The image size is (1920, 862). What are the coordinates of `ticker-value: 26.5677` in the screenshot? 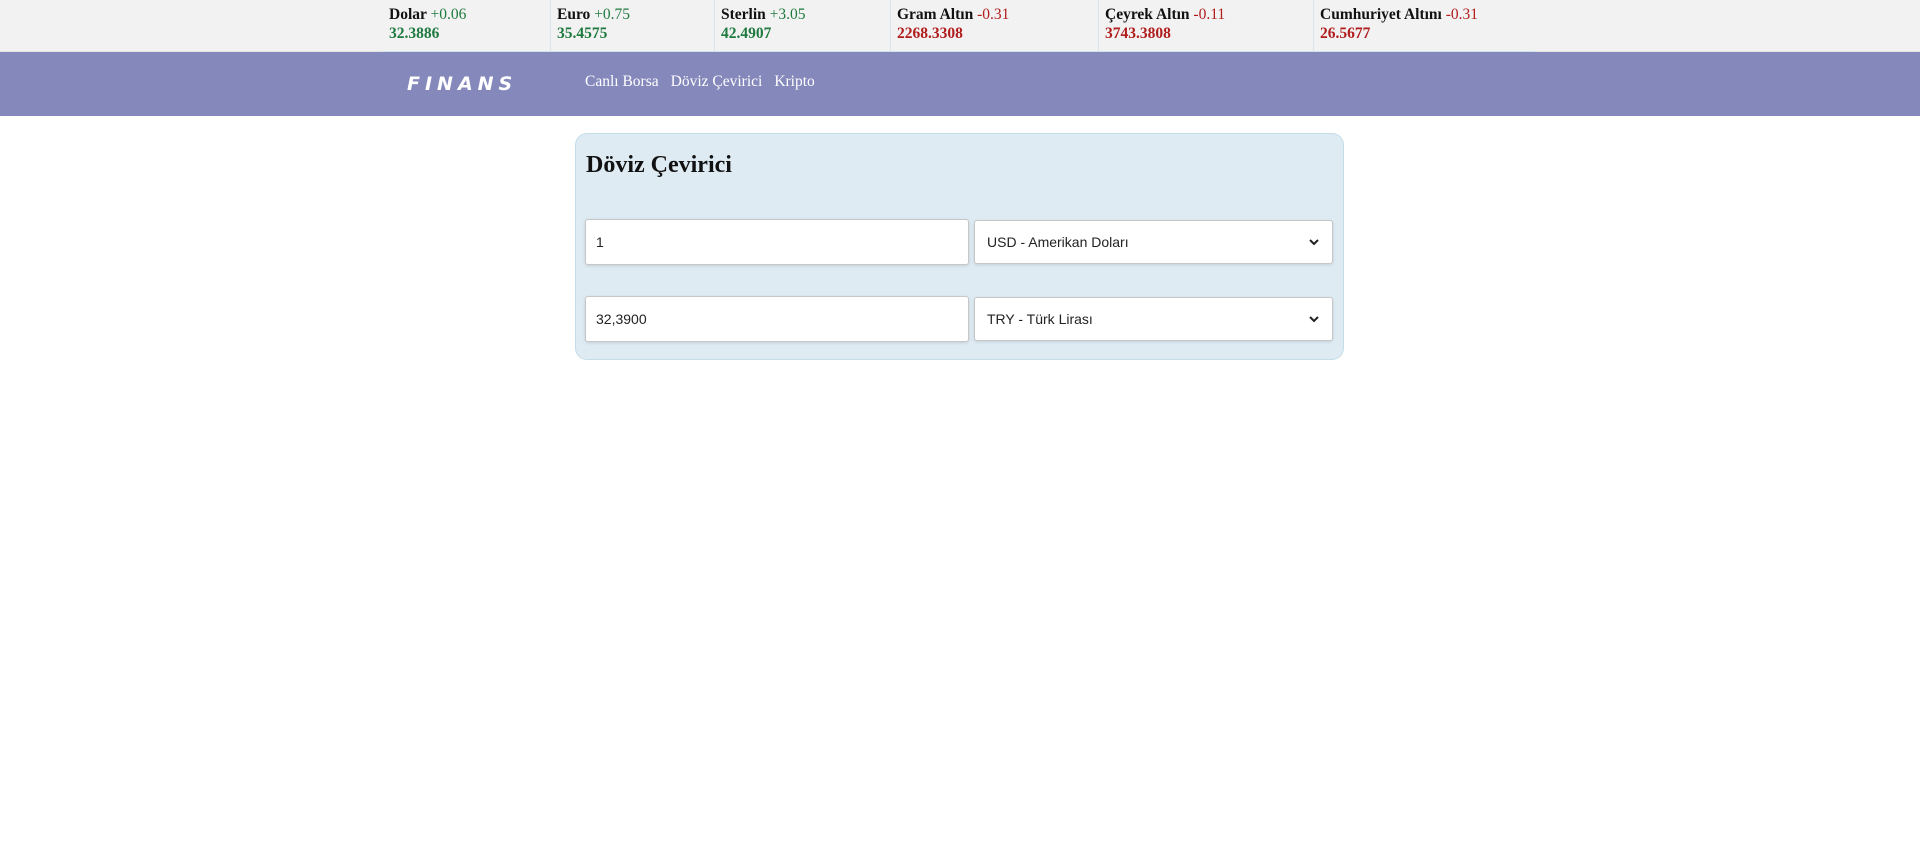 It's located at (1345, 33).